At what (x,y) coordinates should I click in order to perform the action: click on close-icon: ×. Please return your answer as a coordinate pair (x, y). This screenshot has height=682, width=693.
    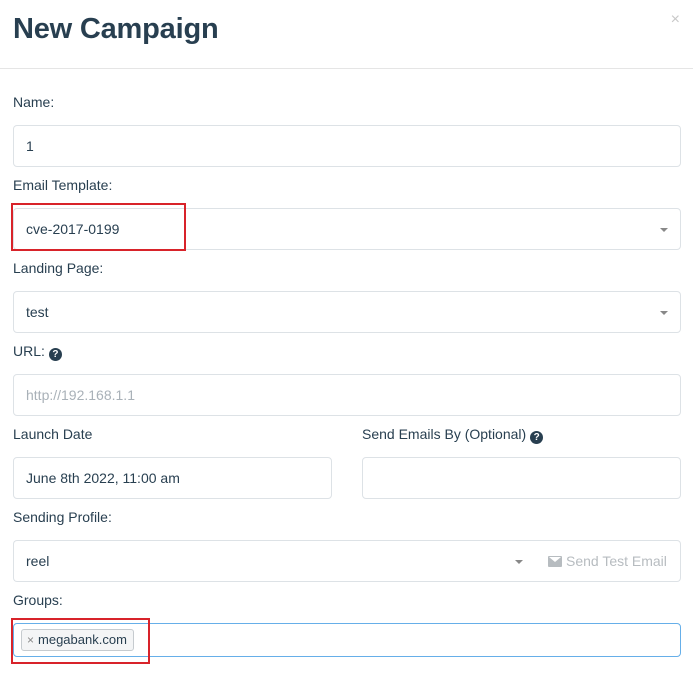
    Looking at the image, I should click on (675, 20).